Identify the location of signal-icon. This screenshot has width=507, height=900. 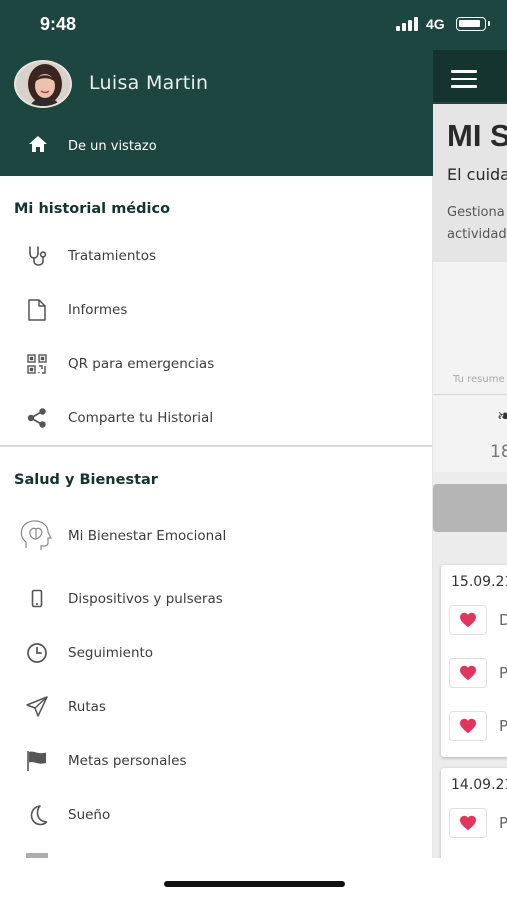
(407, 24).